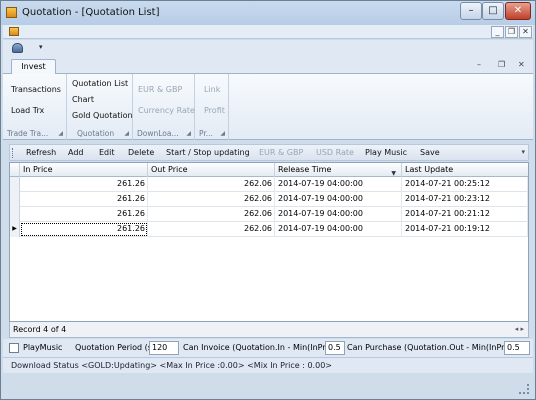 This screenshot has width=536, height=400. What do you see at coordinates (103, 133) in the screenshot?
I see `group-label: Quotation ◢` at bounding box center [103, 133].